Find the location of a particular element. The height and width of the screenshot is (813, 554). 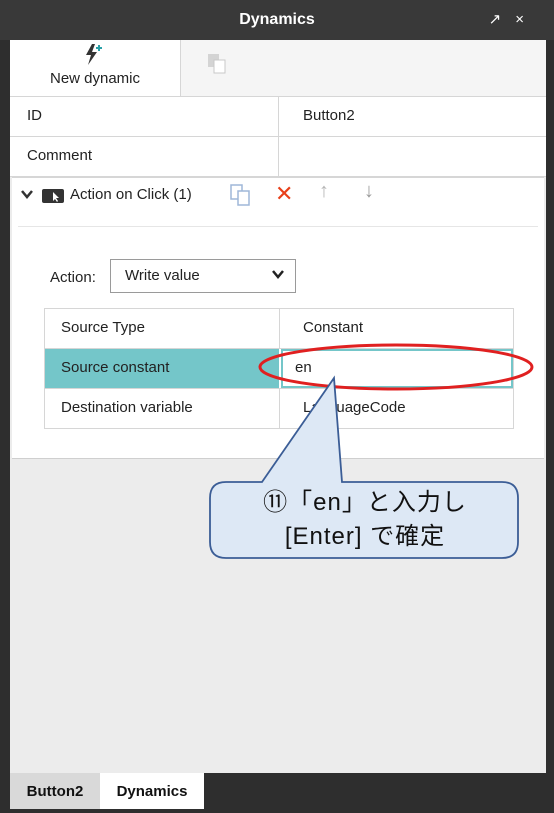

window-title: Dynamics is located at coordinates (277, 19).